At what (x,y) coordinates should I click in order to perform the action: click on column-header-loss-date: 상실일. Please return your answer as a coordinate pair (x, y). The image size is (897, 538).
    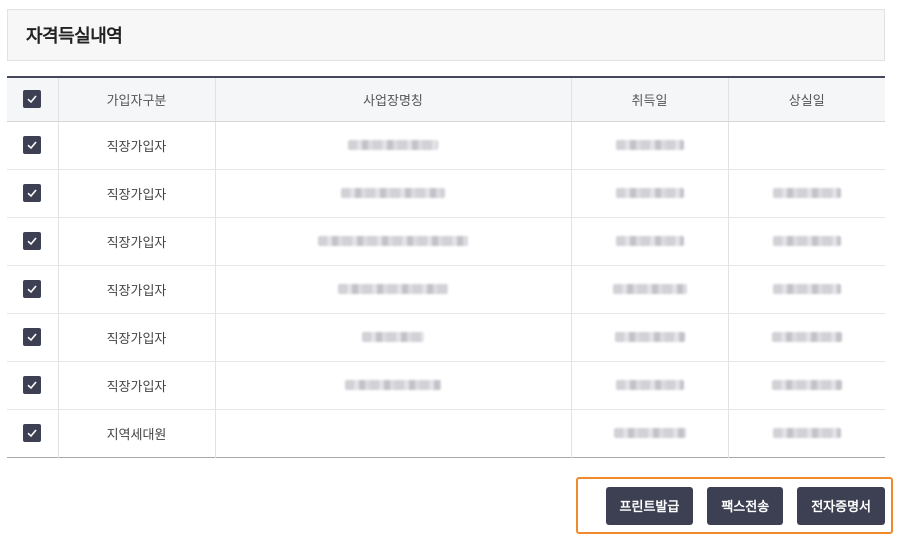
    Looking at the image, I should click on (806, 99).